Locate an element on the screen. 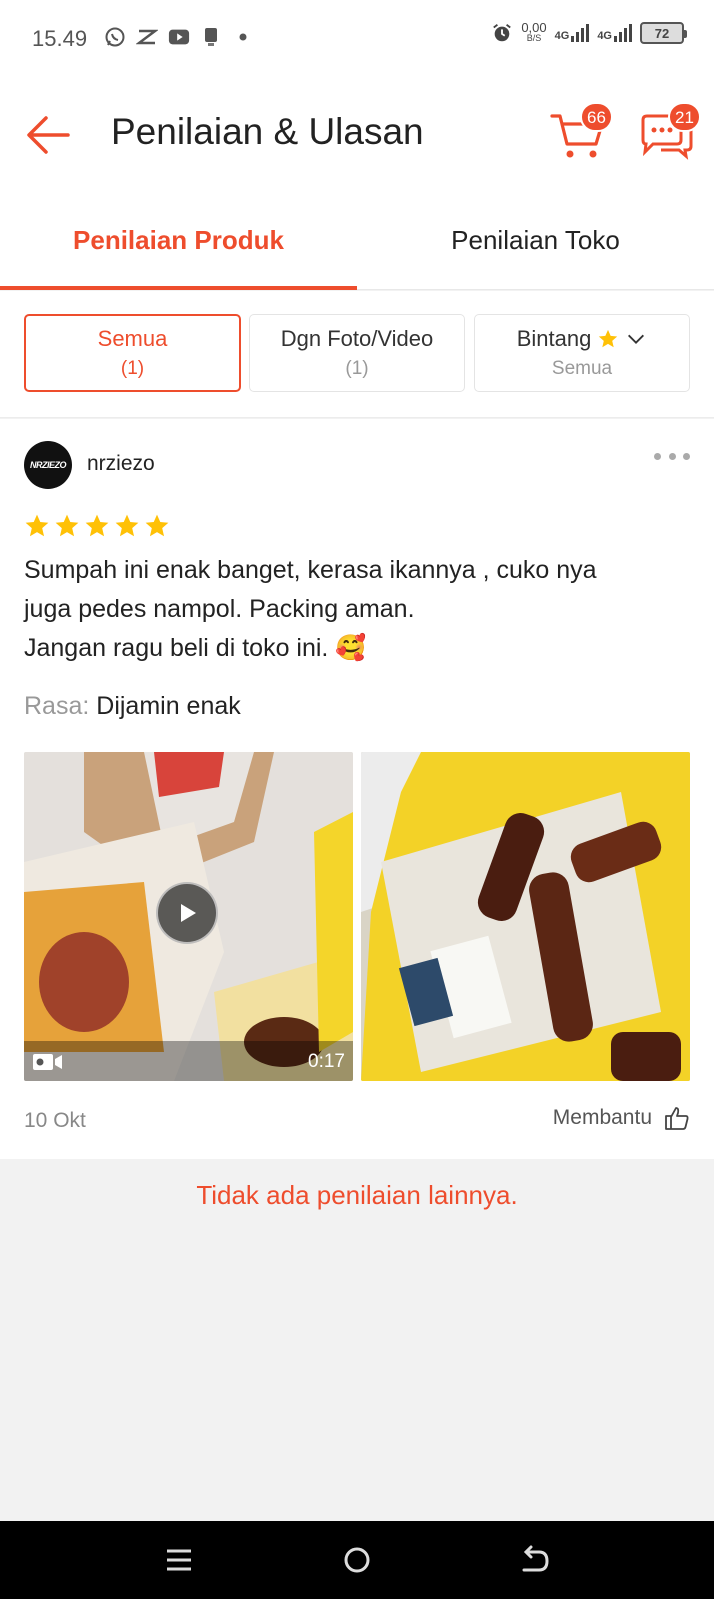  status-right: 0,00 B/S 4G 4G 72 is located at coordinates (589, 32).